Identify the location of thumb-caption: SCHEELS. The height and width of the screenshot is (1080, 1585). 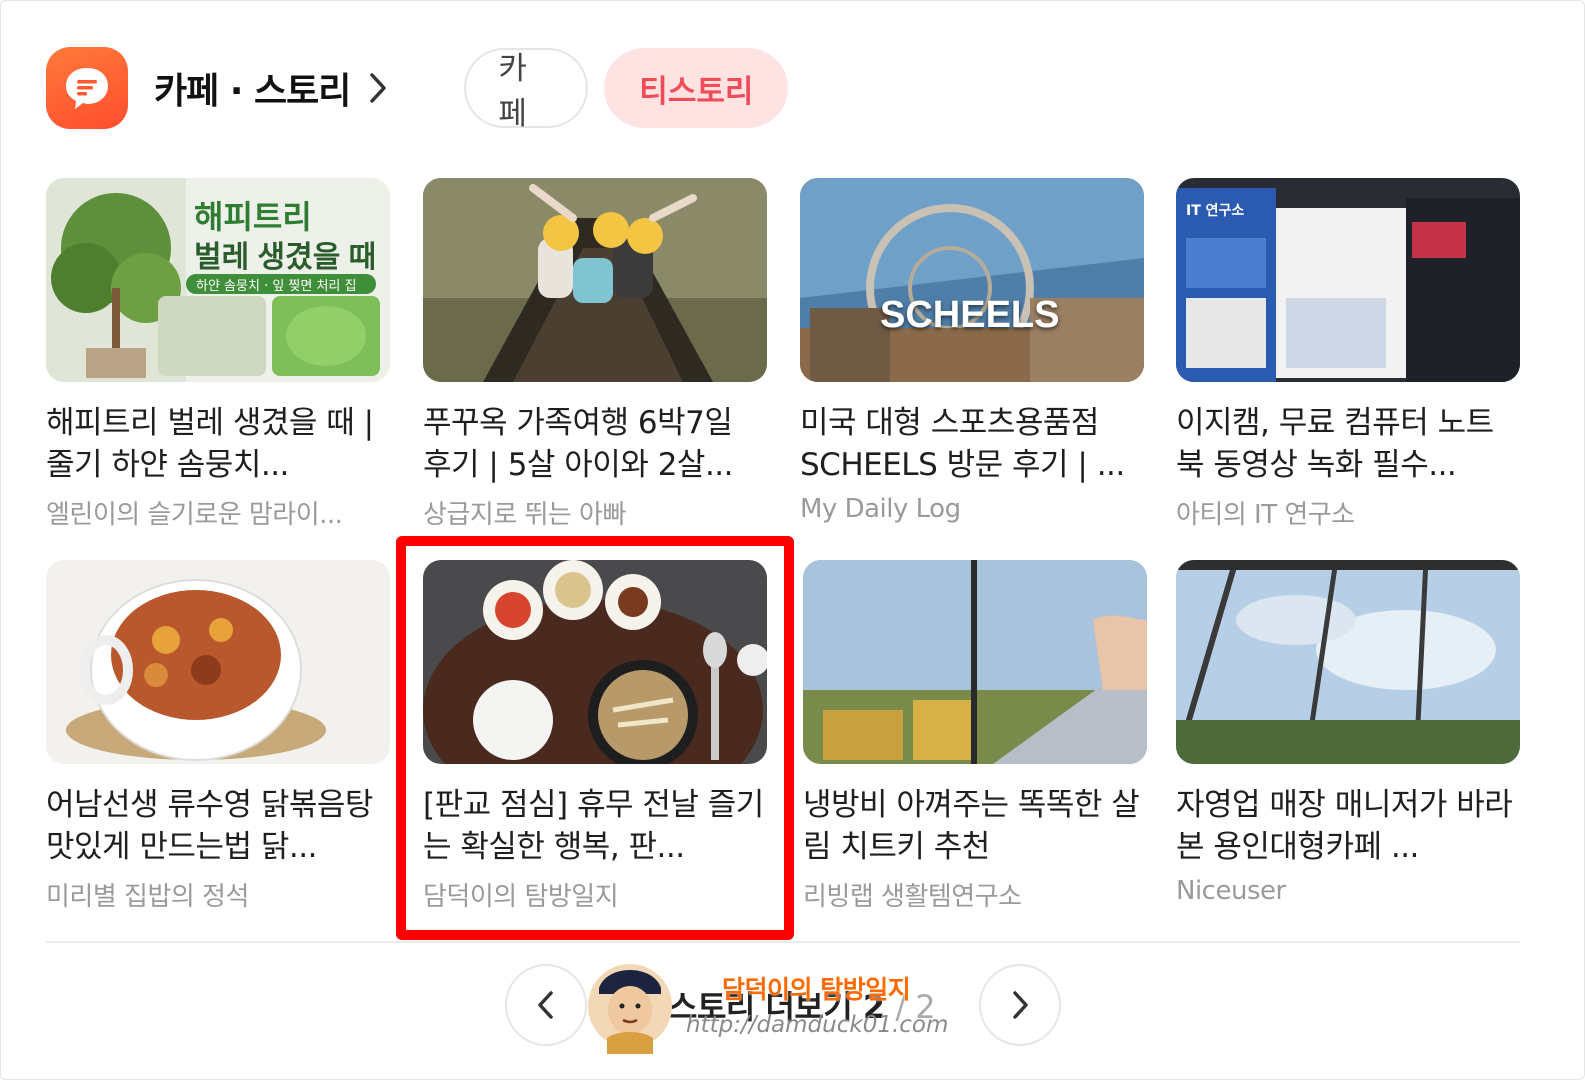
(970, 315).